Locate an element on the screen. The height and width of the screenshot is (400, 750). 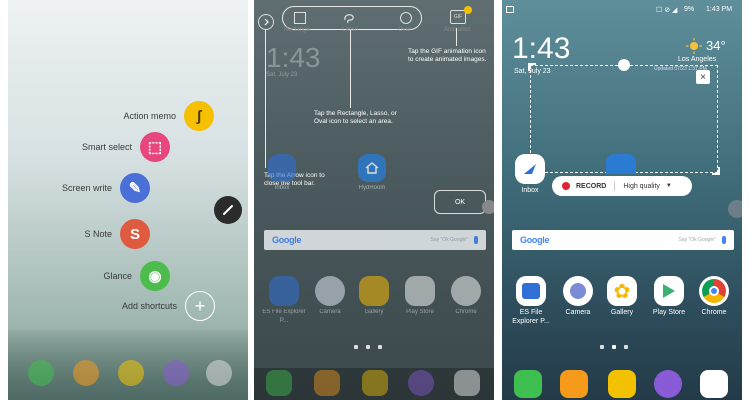
app-gallery: ✿ Gallery is located at coordinates (622, 296).